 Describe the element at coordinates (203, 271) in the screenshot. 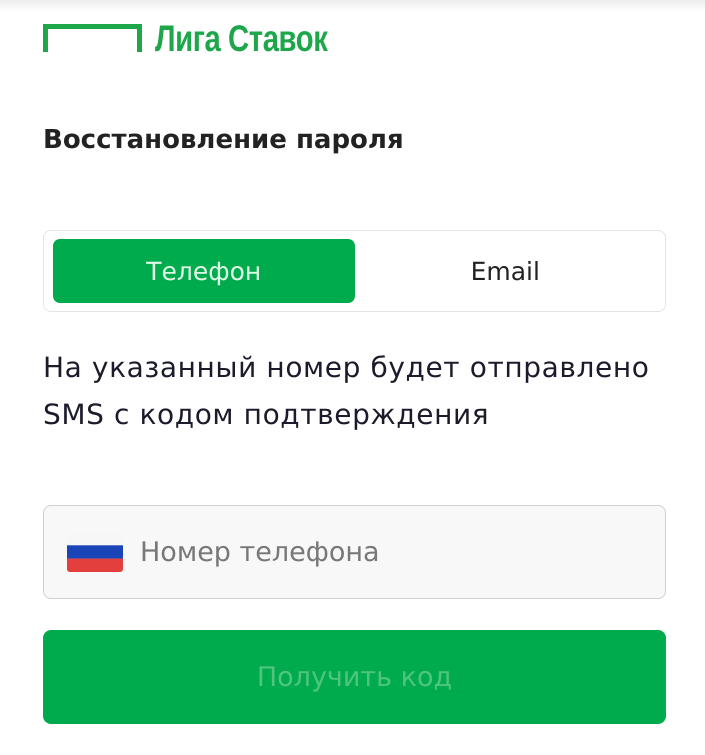

I see `tab: Телефон` at that location.